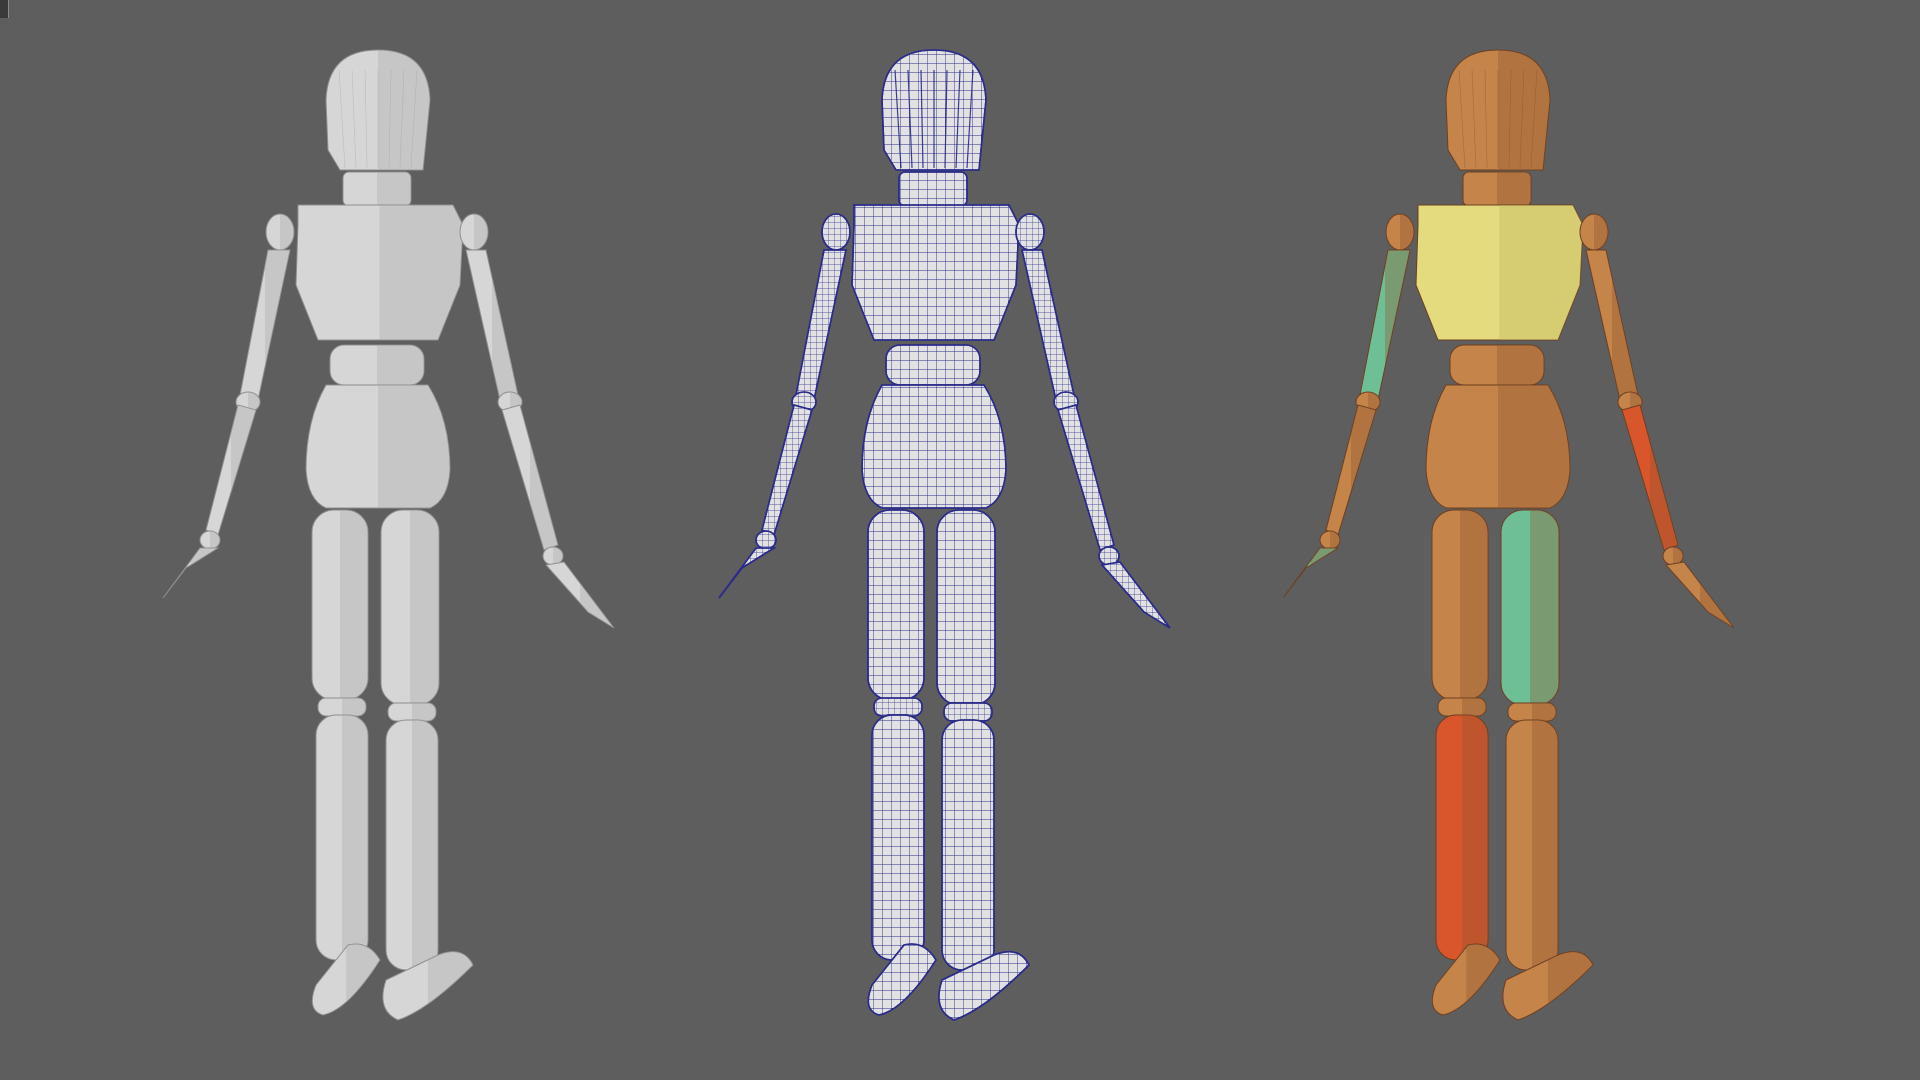  Describe the element at coordinates (898, 707) in the screenshot. I see `wireframe-left-knee-joint-wire` at that location.